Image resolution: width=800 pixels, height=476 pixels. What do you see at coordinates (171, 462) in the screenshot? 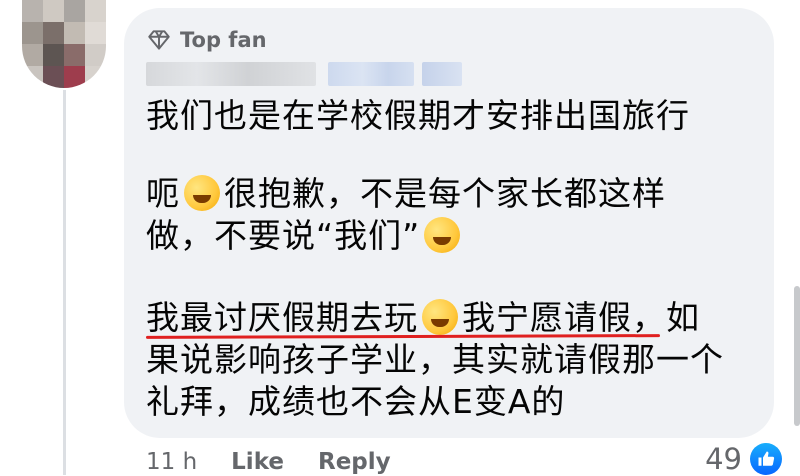
I see `timestamp: 11 h` at bounding box center [171, 462].